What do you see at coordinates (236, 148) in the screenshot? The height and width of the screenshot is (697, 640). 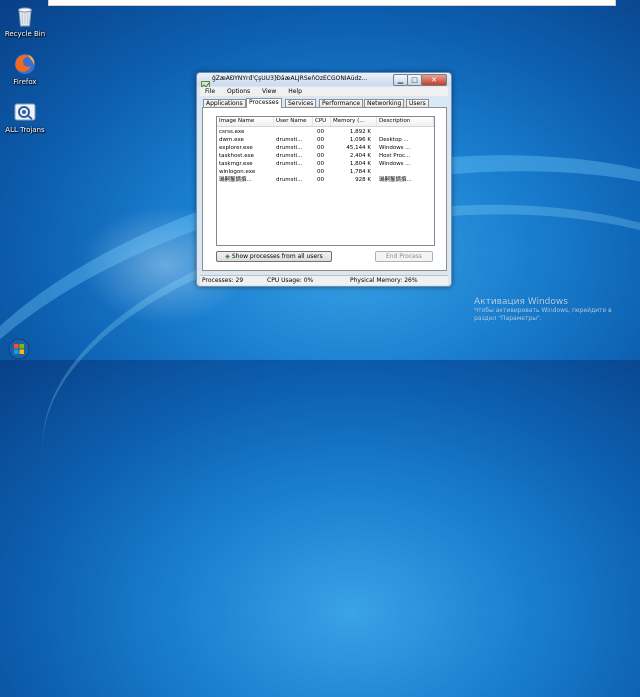 I see `process-name: explorer.exe` at bounding box center [236, 148].